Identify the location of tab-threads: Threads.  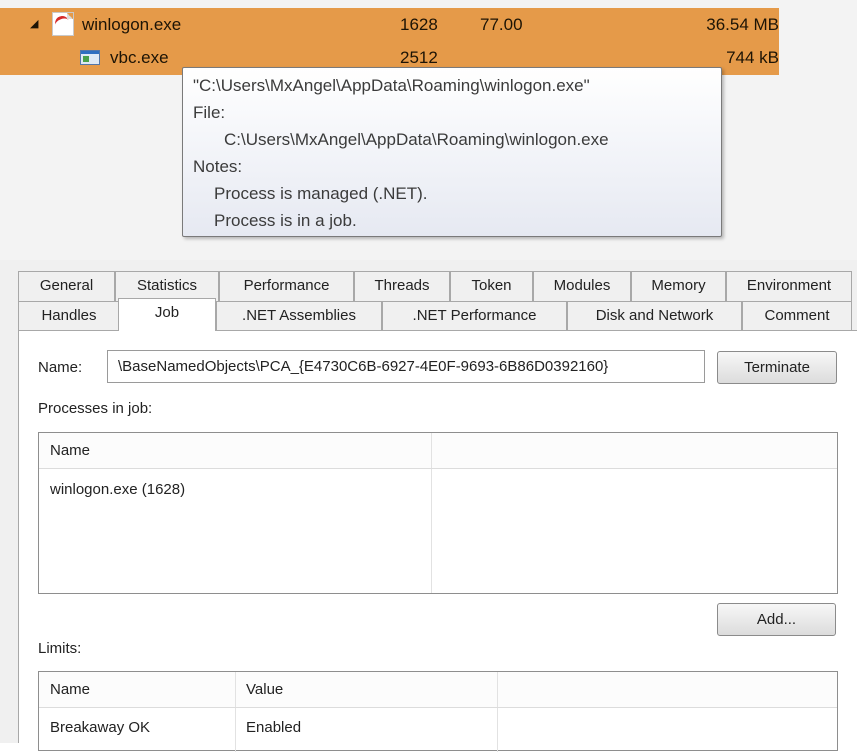
(402, 286).